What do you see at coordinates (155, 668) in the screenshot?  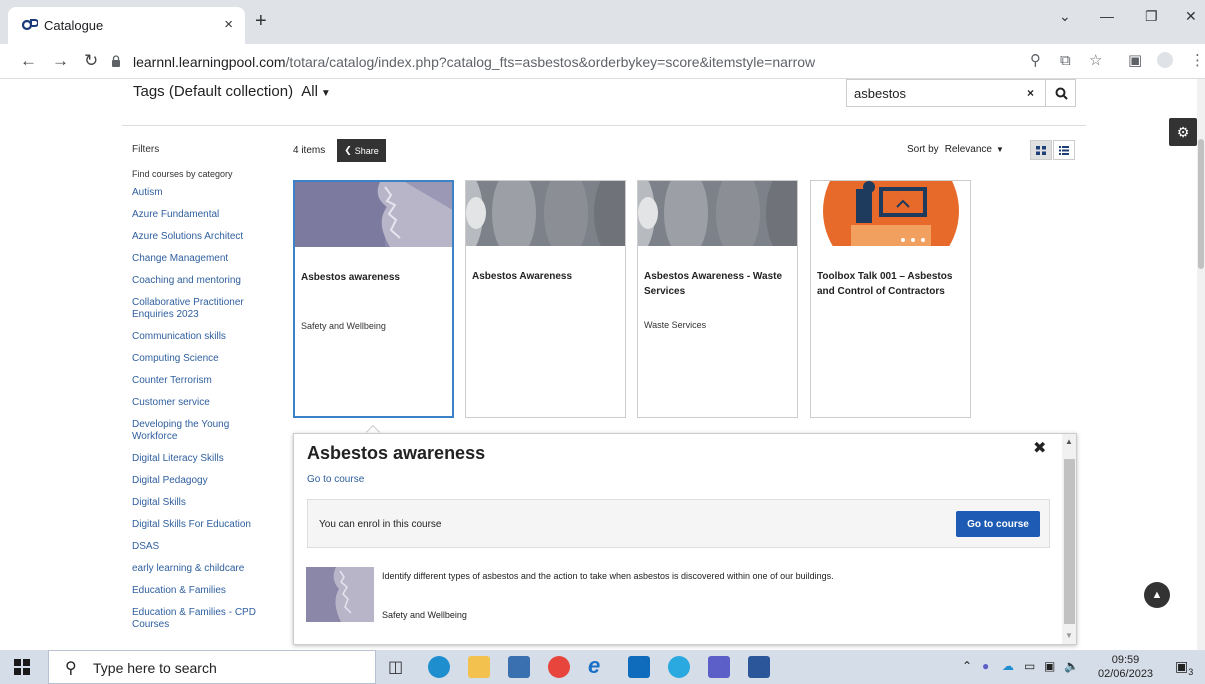 I see `taskbar-search-input: Type here to search` at bounding box center [155, 668].